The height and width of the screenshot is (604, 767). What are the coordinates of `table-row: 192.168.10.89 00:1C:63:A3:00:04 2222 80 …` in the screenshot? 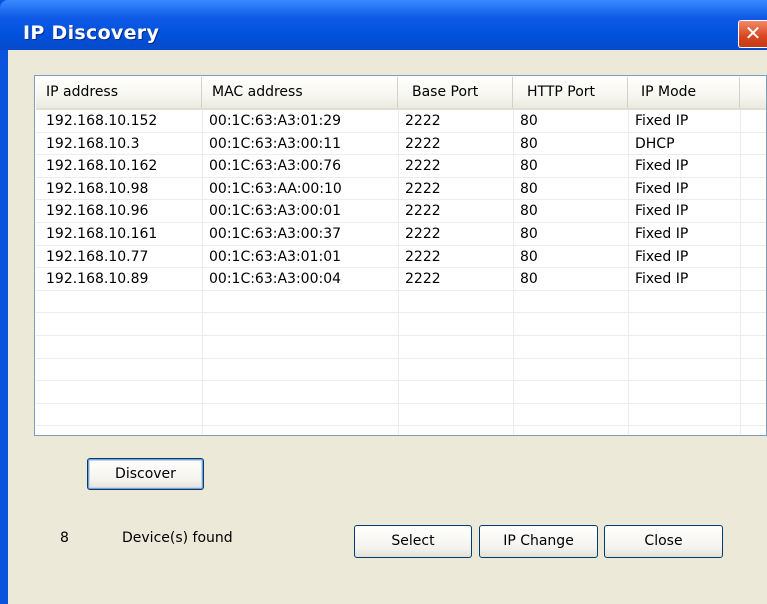 It's located at (401, 279).